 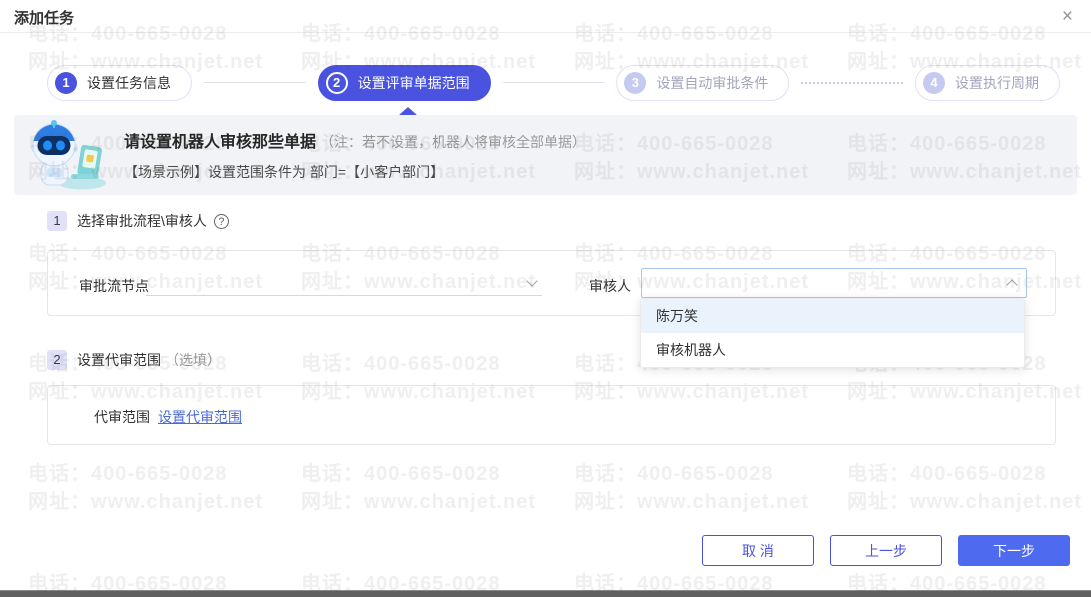 What do you see at coordinates (832, 316) in the screenshot?
I see `reviewer-option-chenwanxiao: 陈万笑` at bounding box center [832, 316].